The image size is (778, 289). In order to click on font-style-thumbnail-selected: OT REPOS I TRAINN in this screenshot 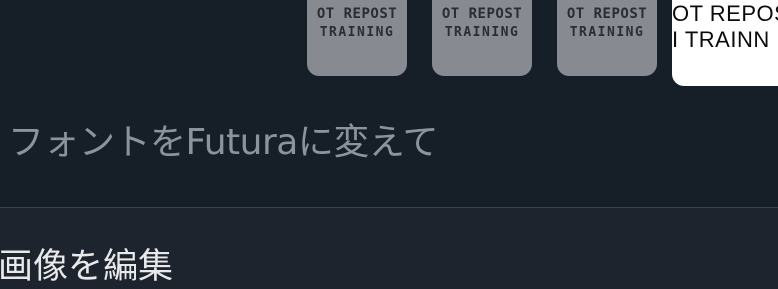, I will do `click(725, 43)`.